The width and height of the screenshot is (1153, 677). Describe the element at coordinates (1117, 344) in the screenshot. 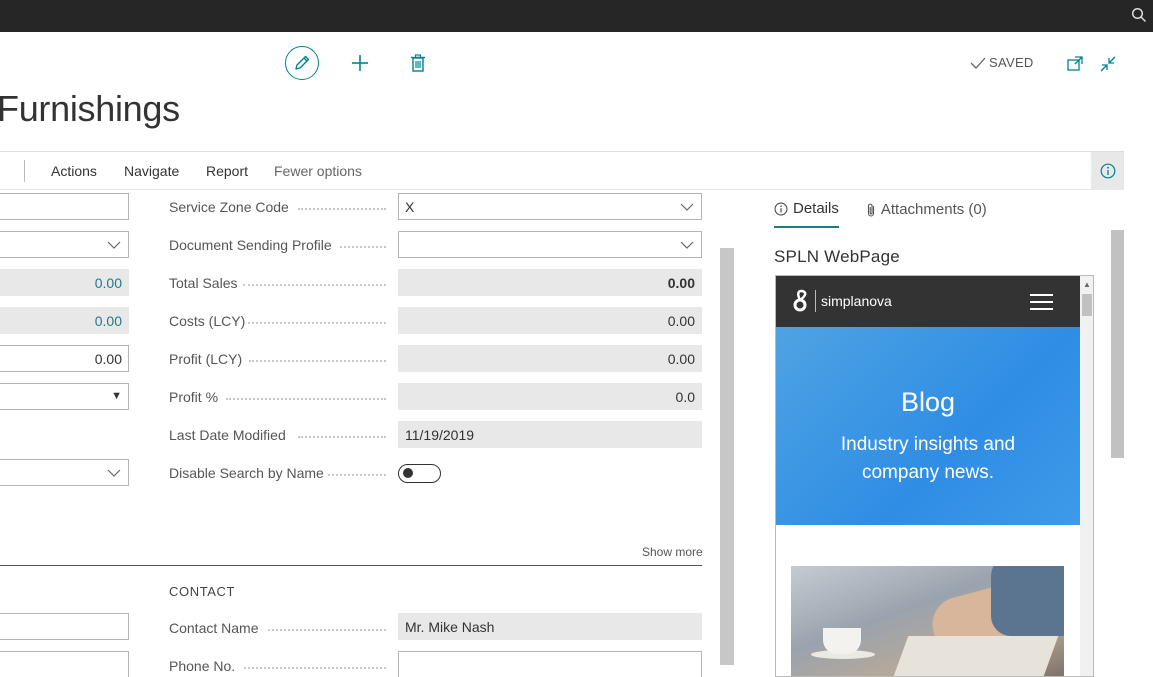

I see `factbox-scrollbar-thumb` at that location.